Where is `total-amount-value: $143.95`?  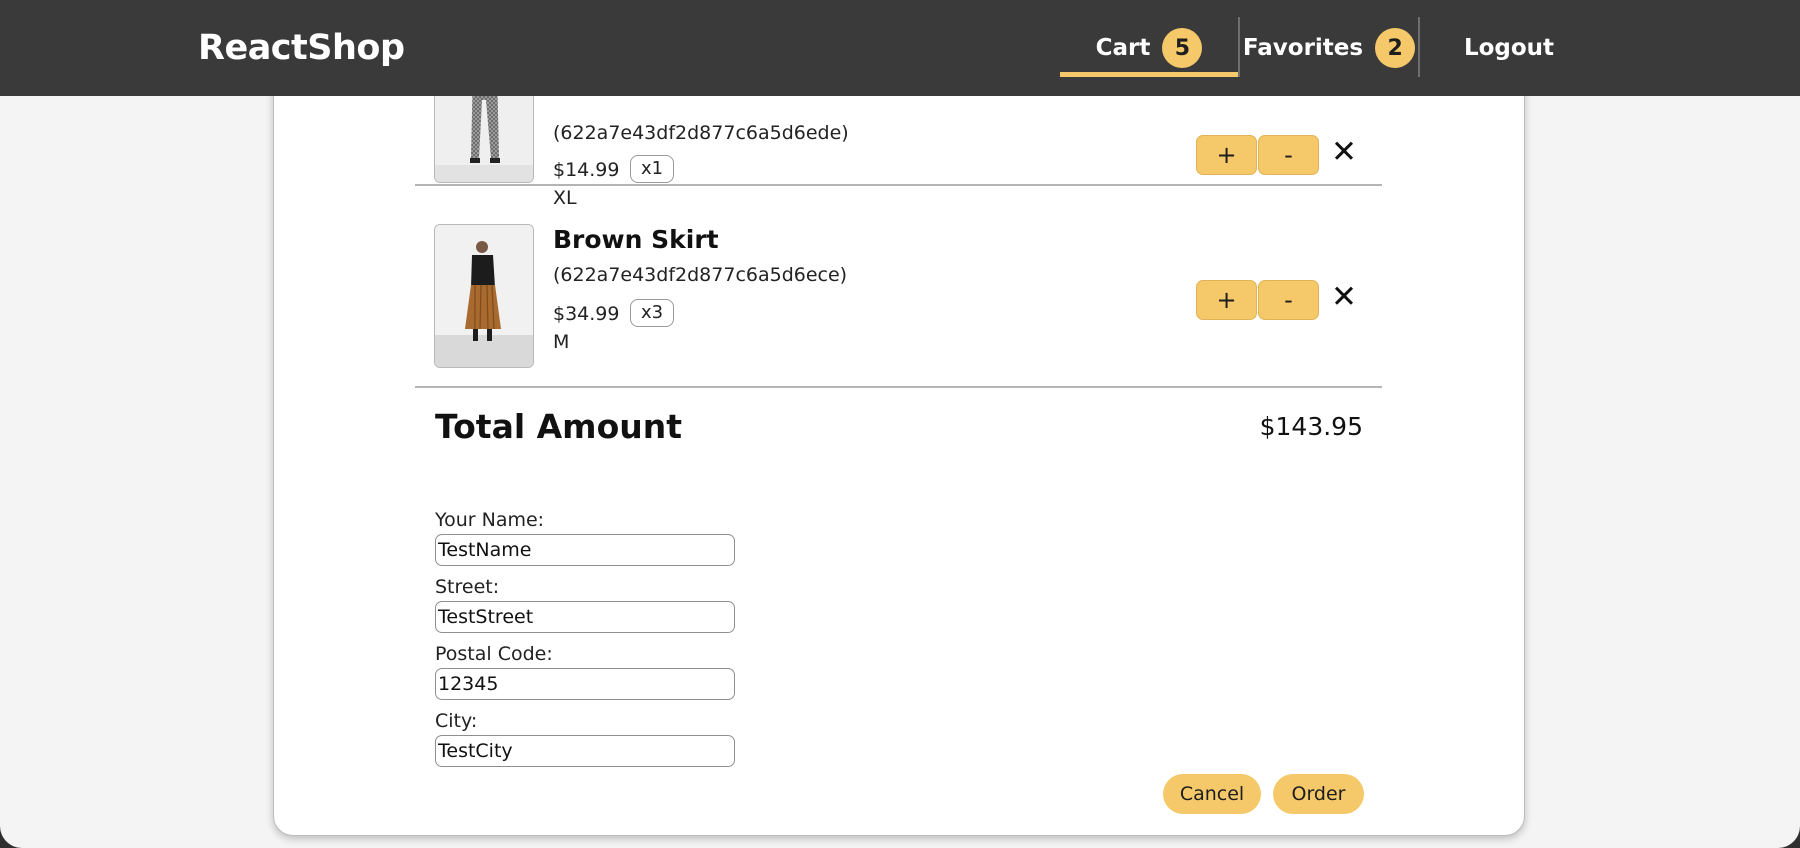 total-amount-value: $143.95 is located at coordinates (1311, 426).